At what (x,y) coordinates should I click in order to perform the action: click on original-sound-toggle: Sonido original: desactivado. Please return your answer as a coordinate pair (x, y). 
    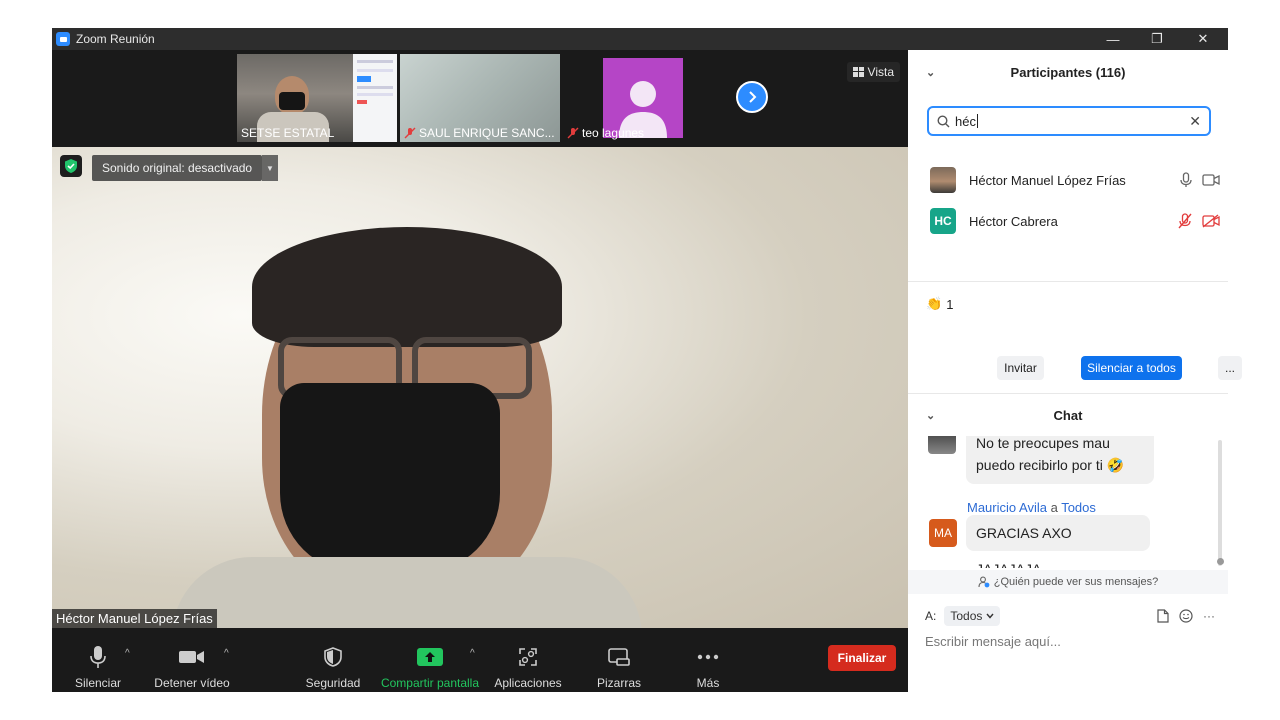
    Looking at the image, I should click on (177, 168).